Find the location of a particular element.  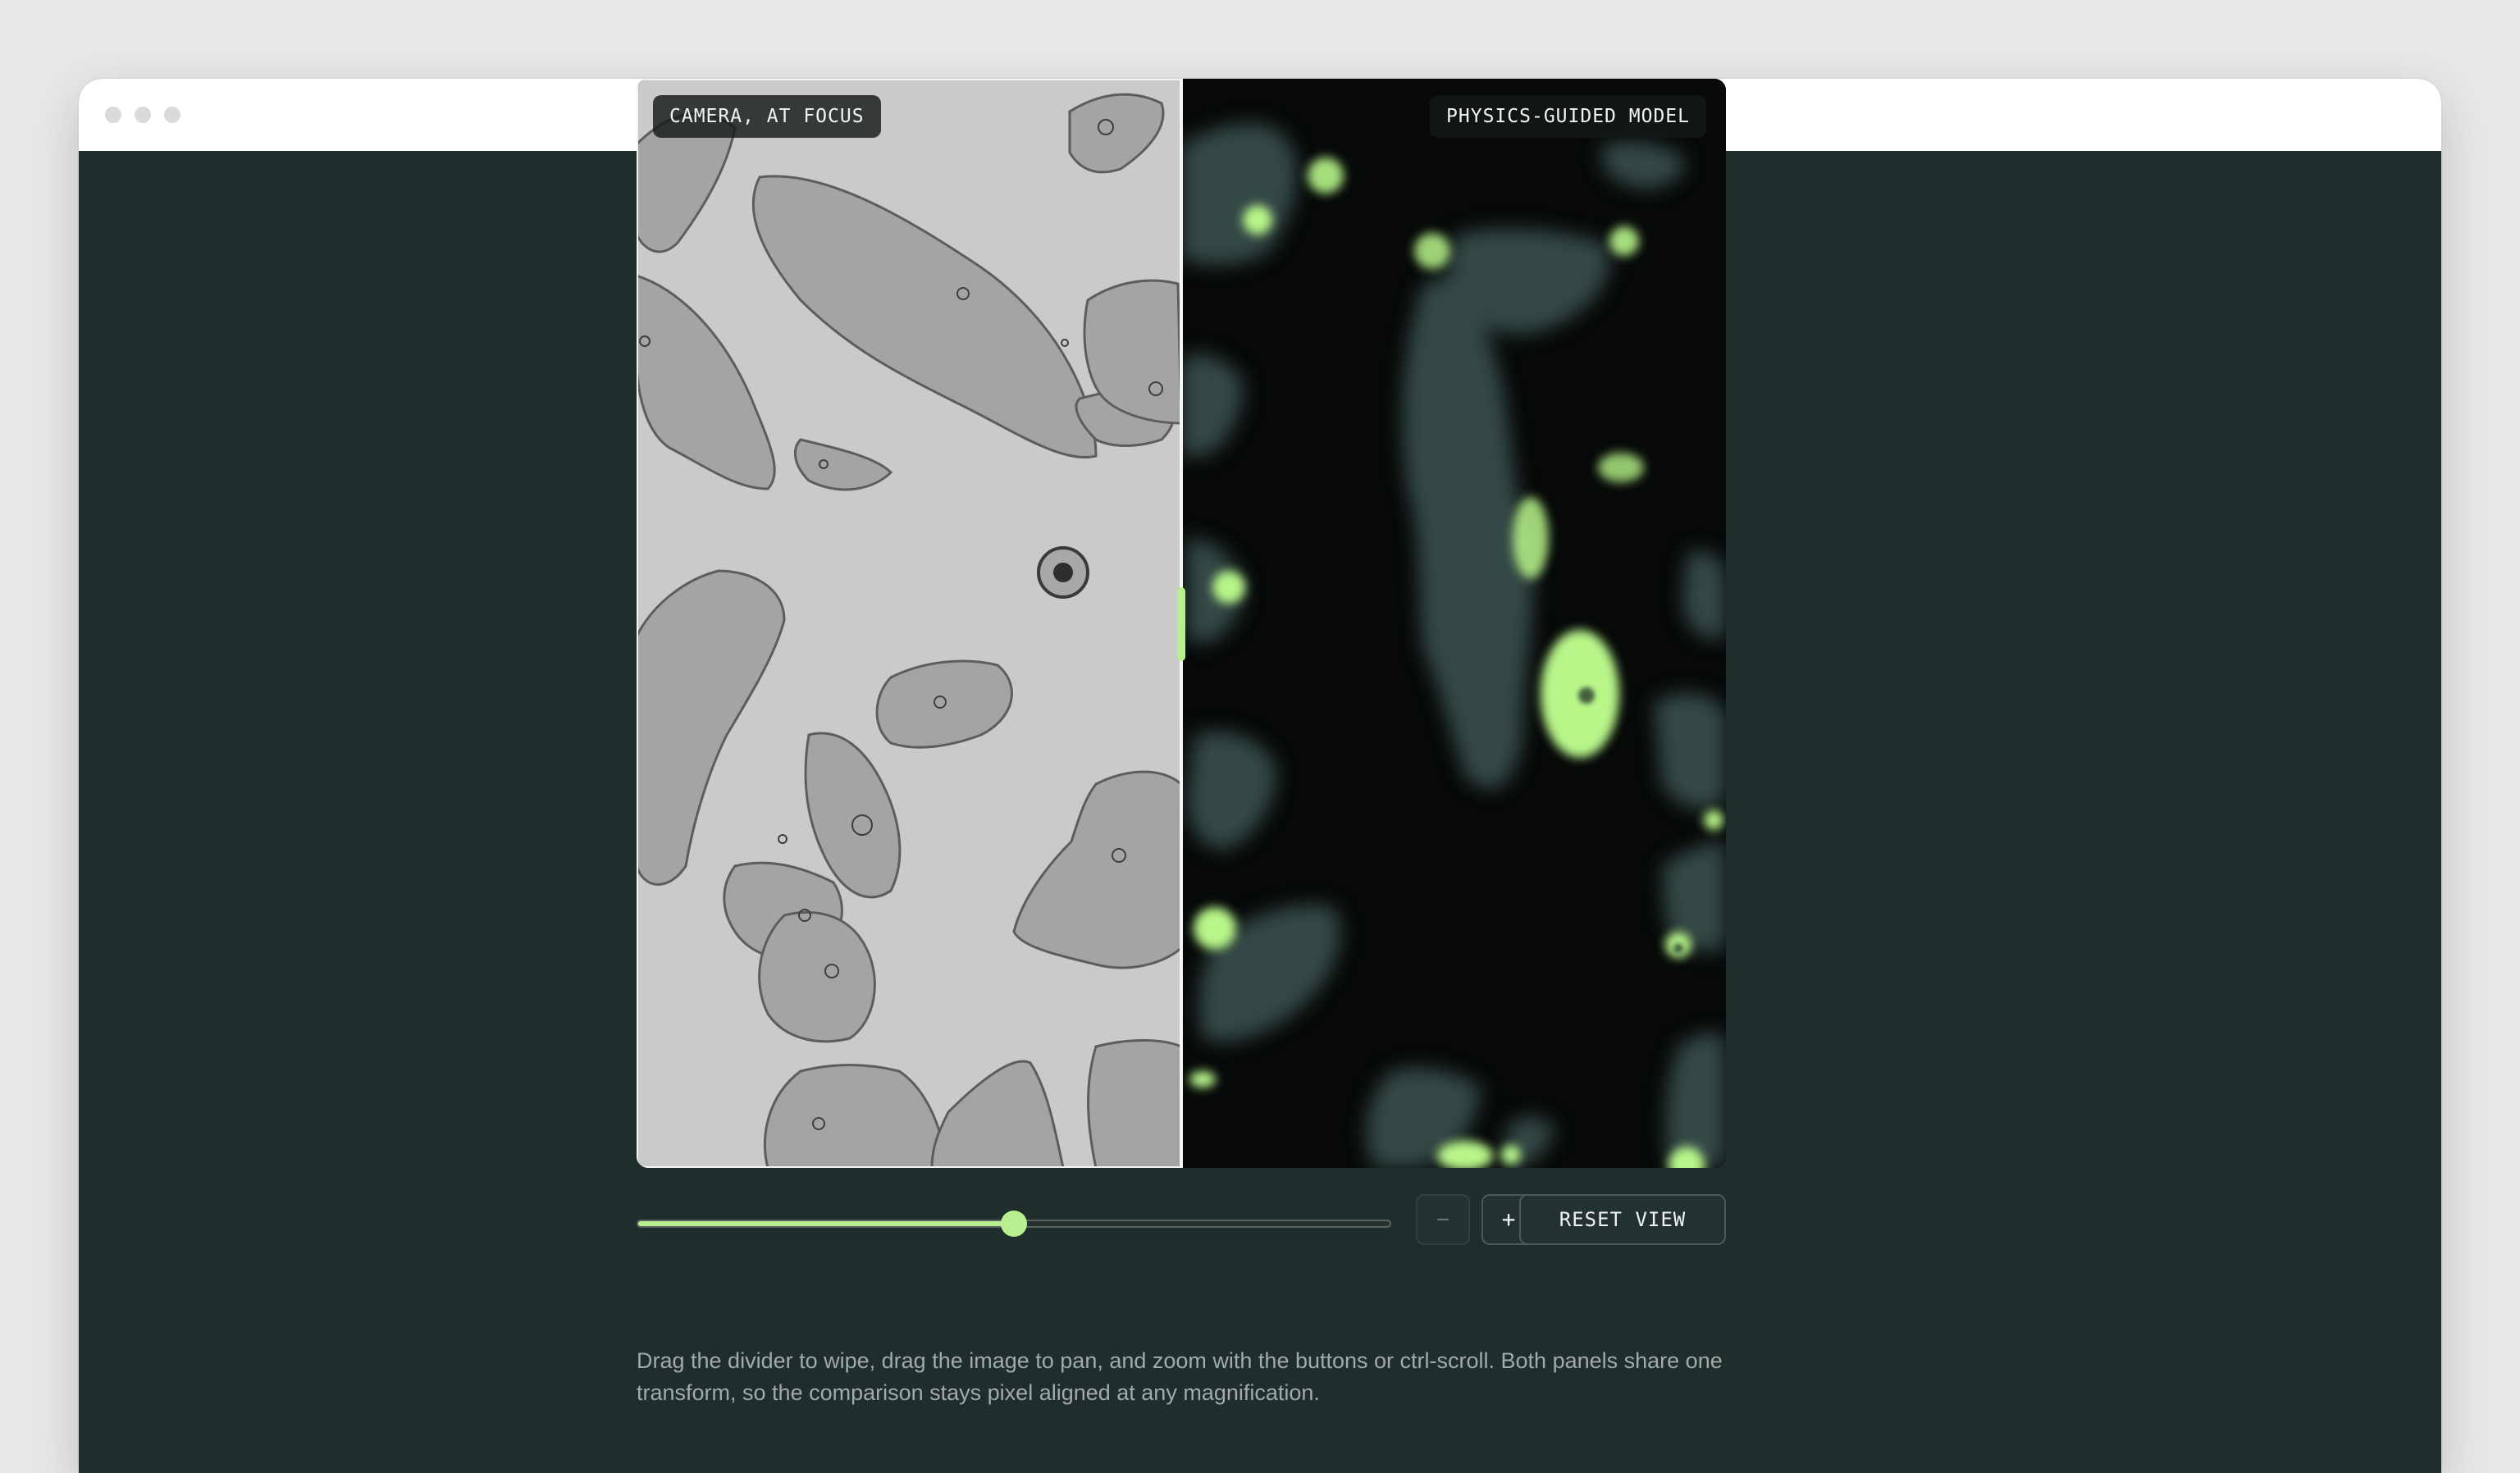

zoom-slider-fill is located at coordinates (827, 1223).